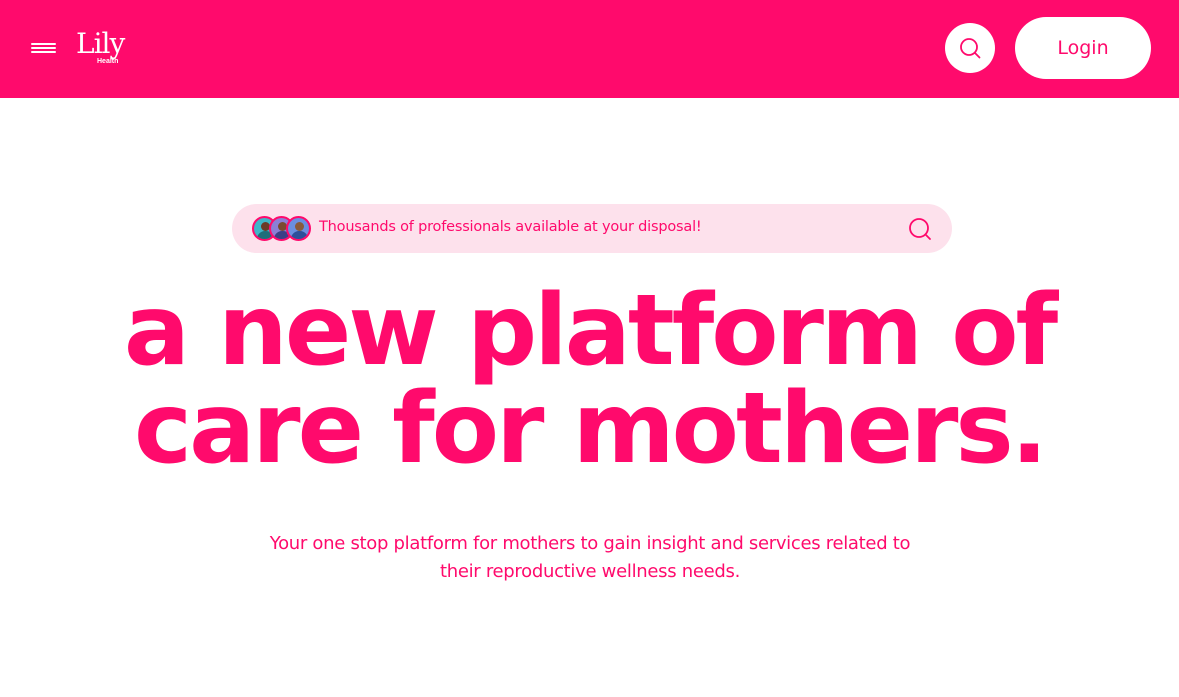  I want to click on lily-health-logo: Lily Health, so click(111, 49).